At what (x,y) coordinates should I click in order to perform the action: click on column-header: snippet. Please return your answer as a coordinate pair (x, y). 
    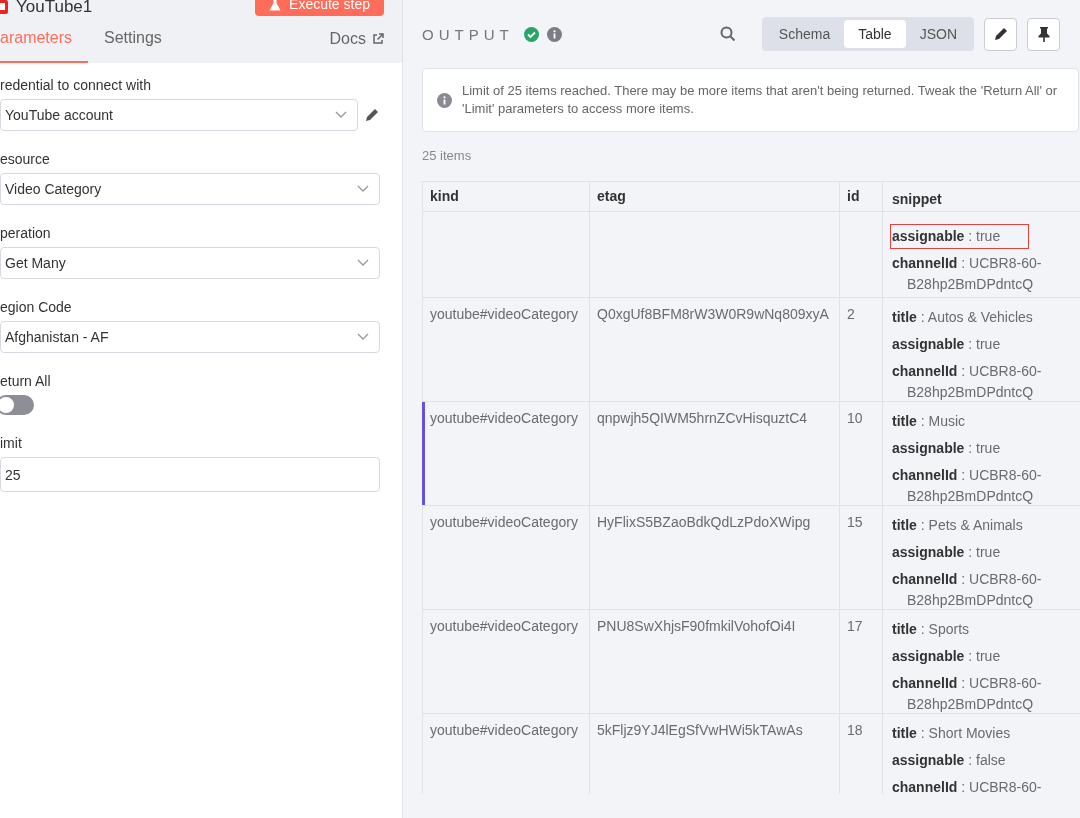
    Looking at the image, I should click on (917, 199).